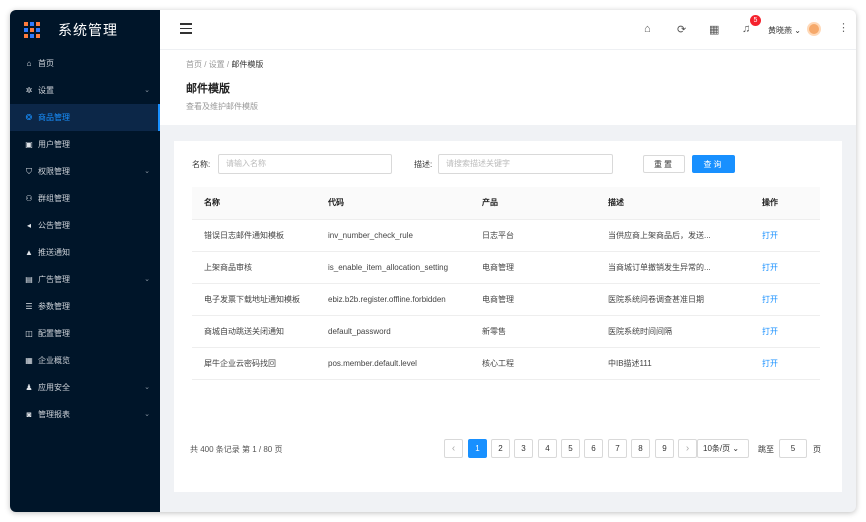 This screenshot has height=522, width=866. I want to click on cell-name: 犀牛企业云密码找回, so click(254, 363).